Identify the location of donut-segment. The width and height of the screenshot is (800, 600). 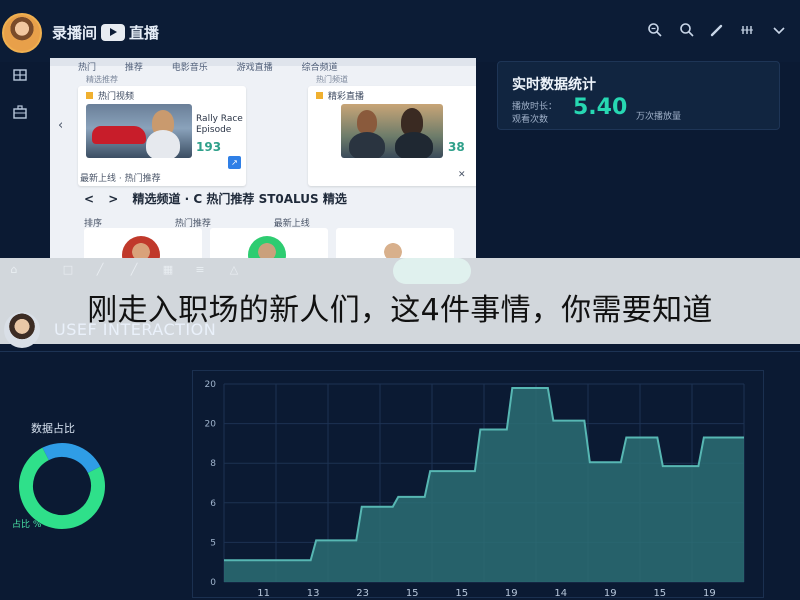
(71, 458).